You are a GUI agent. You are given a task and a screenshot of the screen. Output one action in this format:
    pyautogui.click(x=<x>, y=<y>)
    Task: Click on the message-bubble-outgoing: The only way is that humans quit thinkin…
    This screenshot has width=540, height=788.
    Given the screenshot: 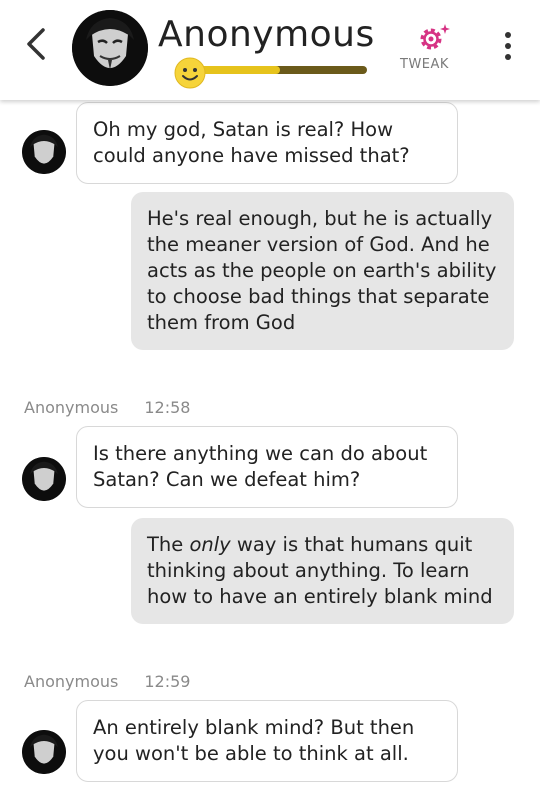 What is the action you would take?
    pyautogui.click(x=322, y=571)
    